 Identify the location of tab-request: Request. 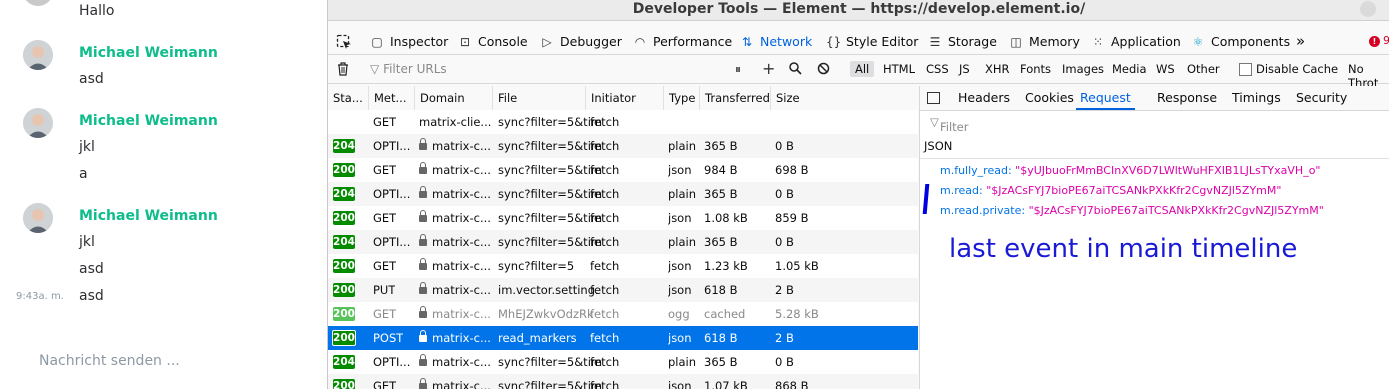
(1105, 98).